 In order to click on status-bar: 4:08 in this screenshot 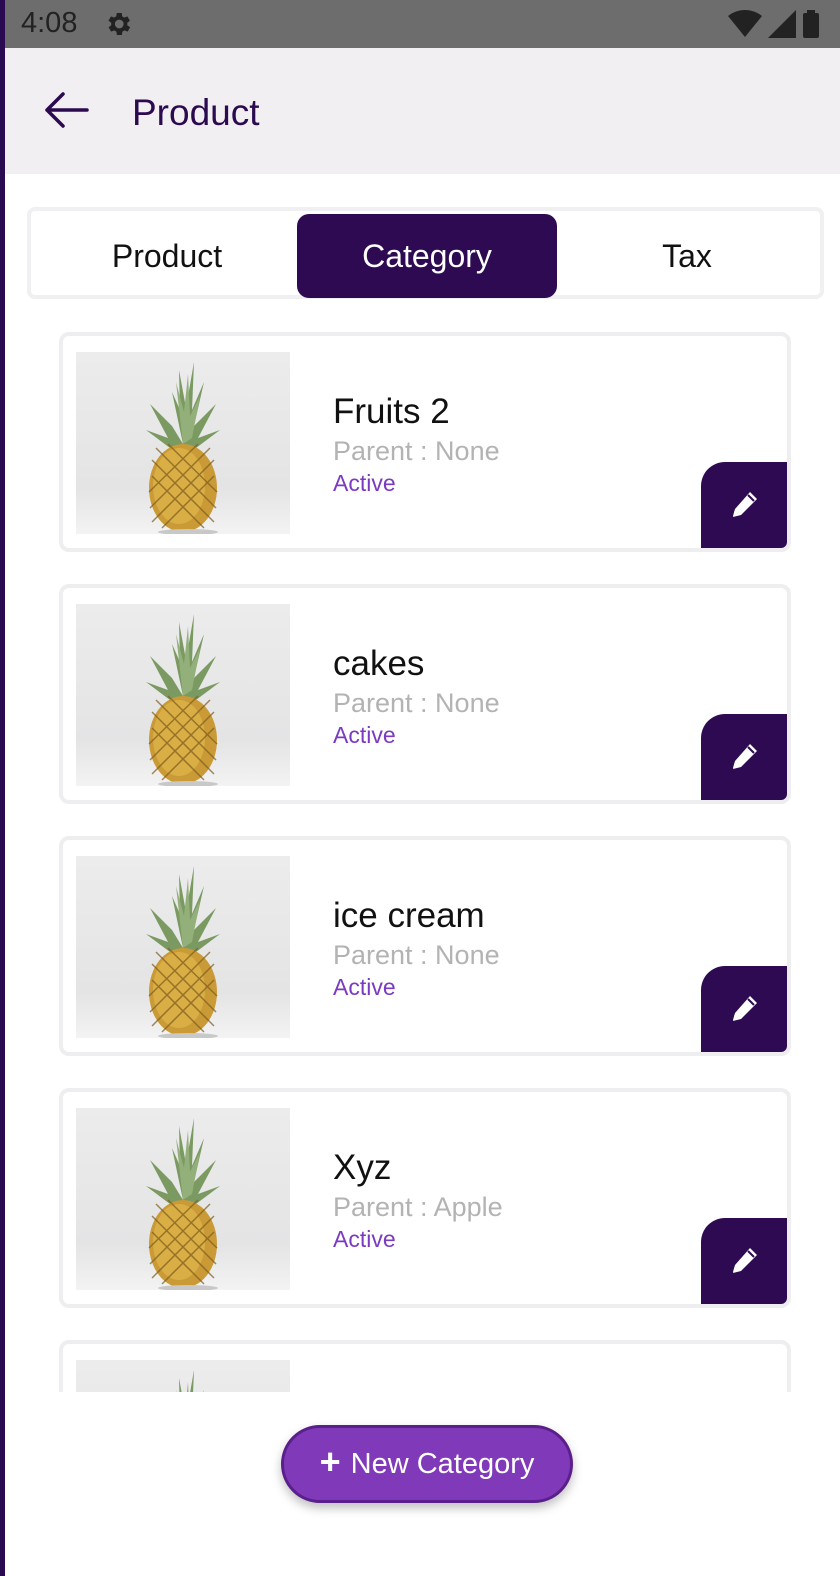, I will do `click(422, 24)`.